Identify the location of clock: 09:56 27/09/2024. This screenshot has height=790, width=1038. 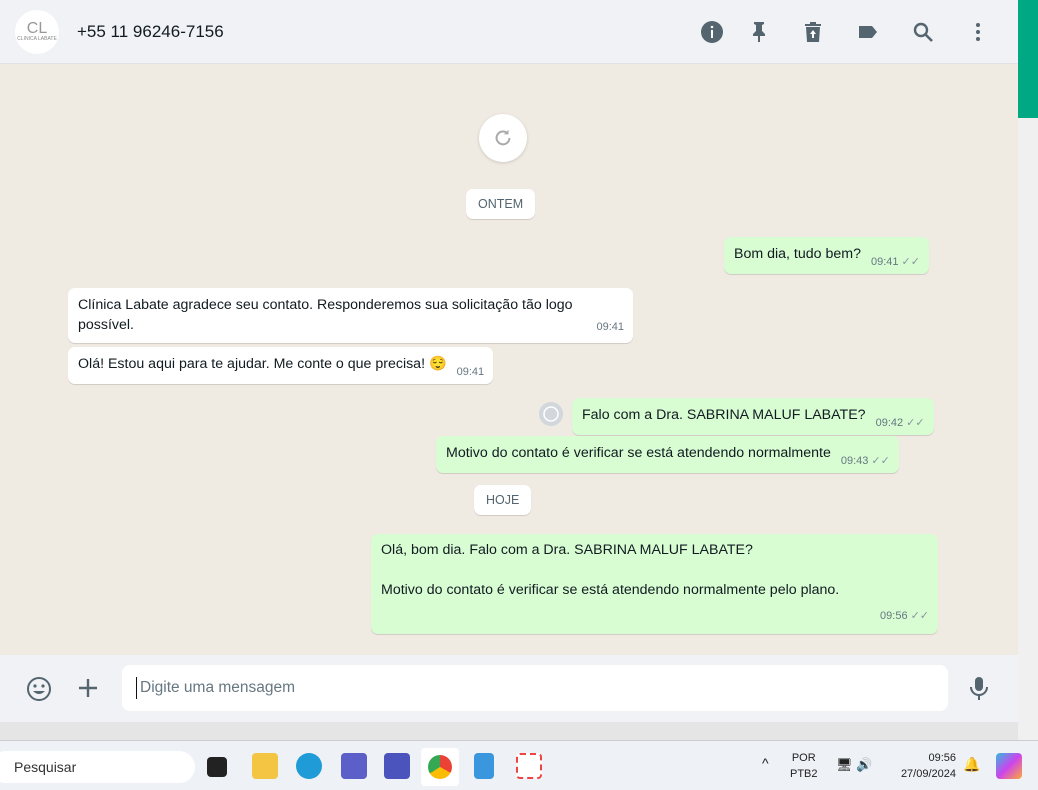
(924, 766).